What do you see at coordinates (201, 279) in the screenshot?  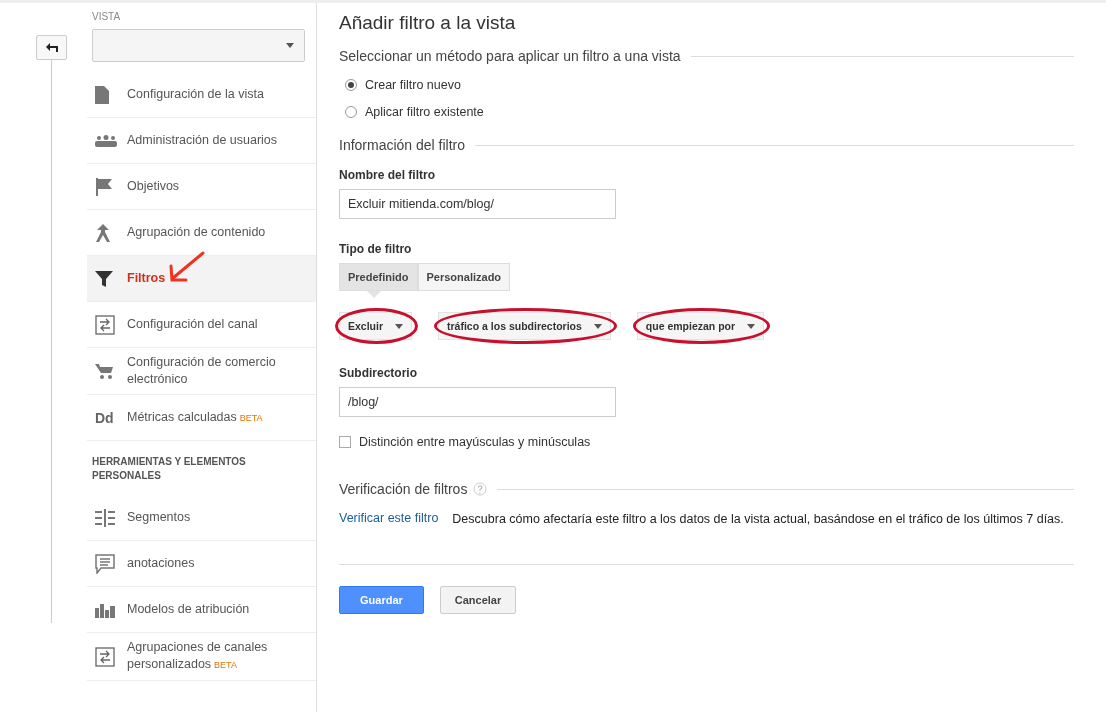 I see `sidebar-item: Filtros` at bounding box center [201, 279].